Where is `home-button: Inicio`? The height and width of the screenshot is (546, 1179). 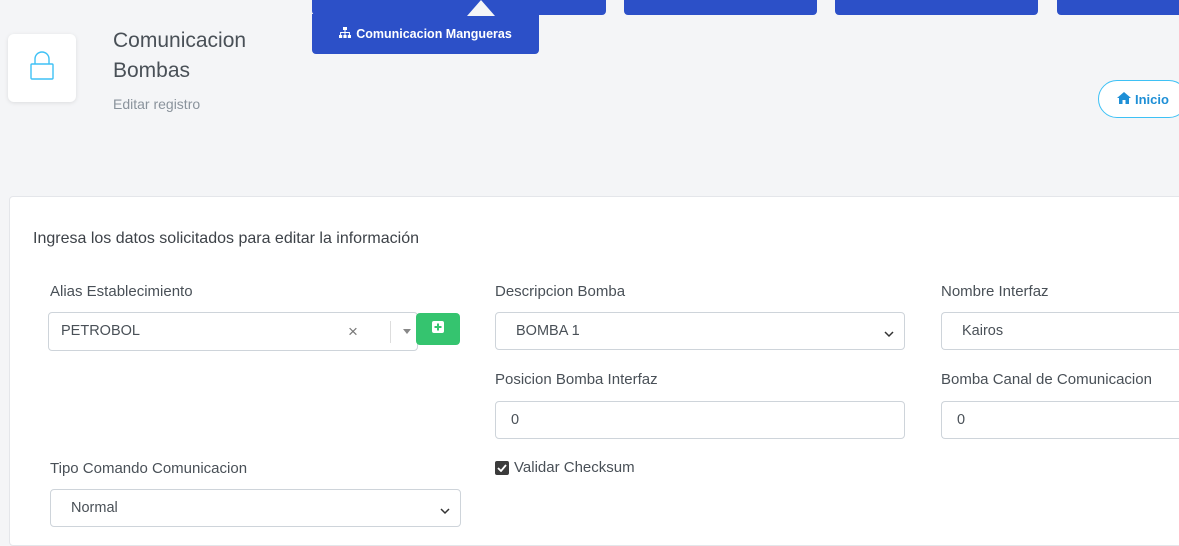 home-button: Inicio is located at coordinates (1138, 99).